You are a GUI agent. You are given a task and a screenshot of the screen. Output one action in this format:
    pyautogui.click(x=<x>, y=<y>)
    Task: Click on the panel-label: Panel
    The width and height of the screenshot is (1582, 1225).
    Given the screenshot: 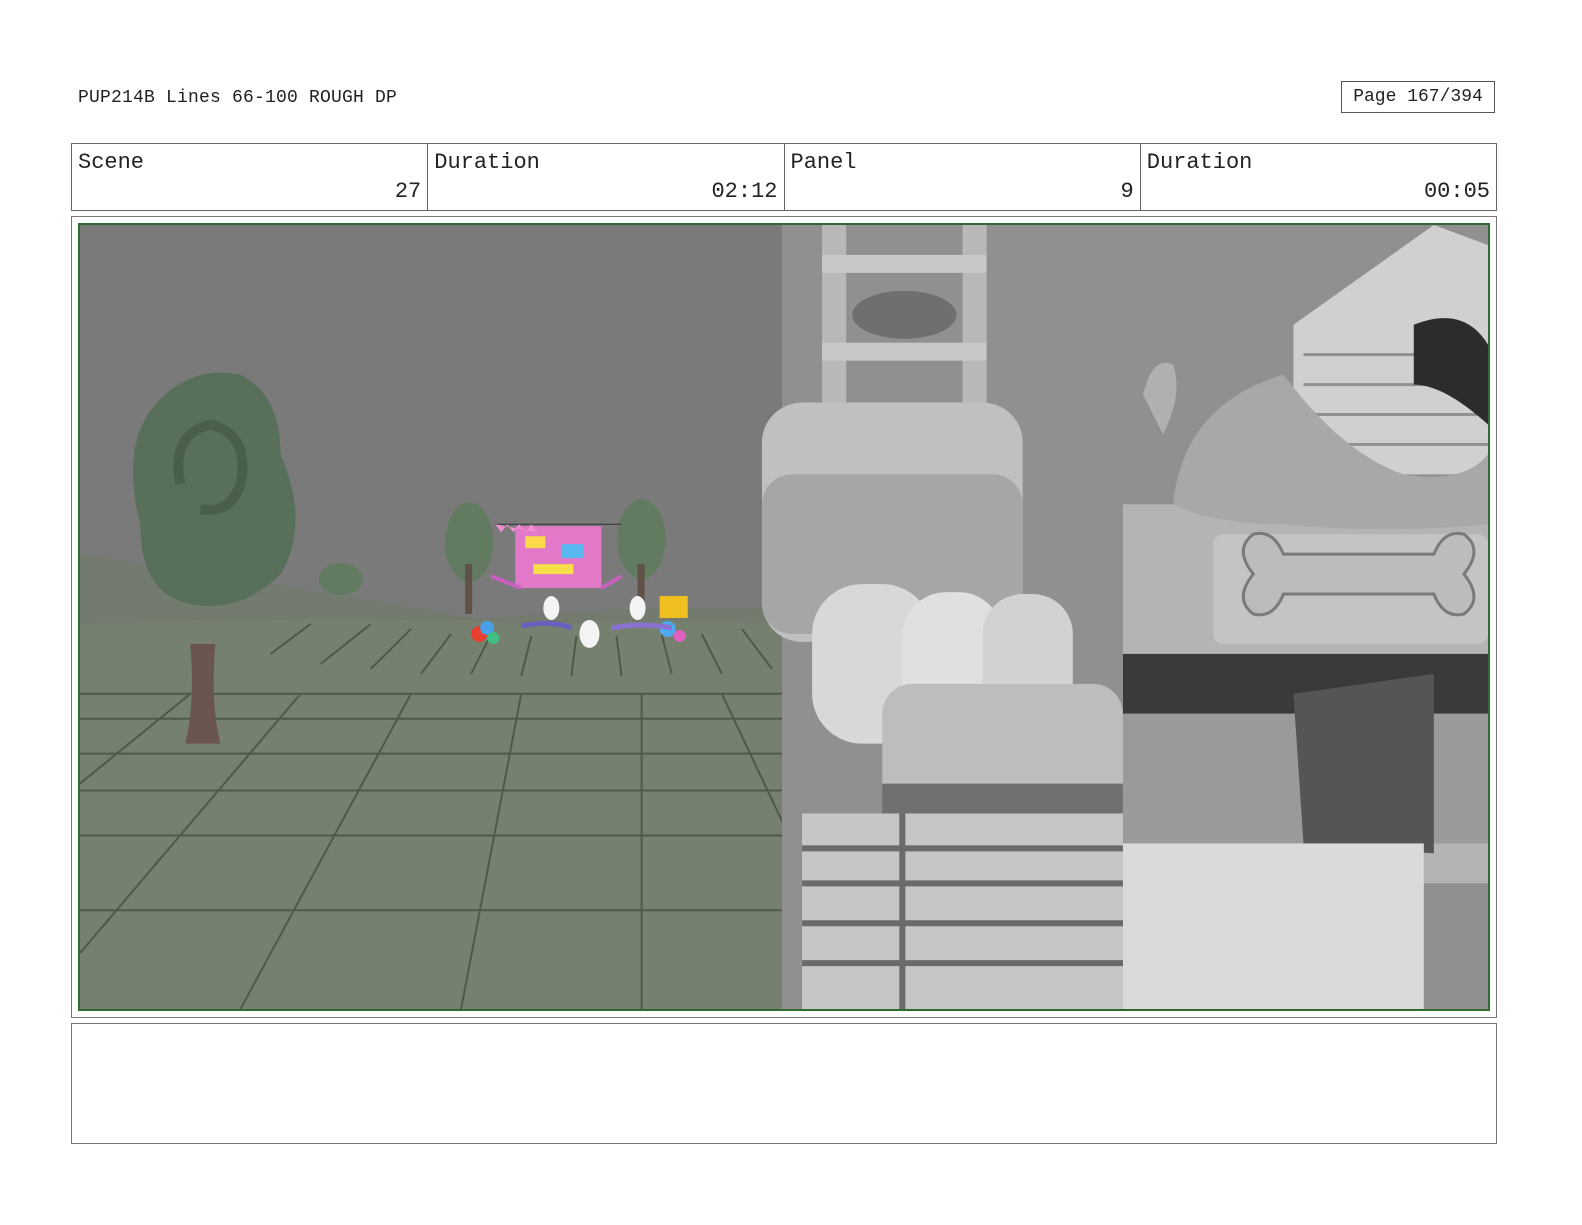 What is the action you would take?
    pyautogui.click(x=823, y=162)
    